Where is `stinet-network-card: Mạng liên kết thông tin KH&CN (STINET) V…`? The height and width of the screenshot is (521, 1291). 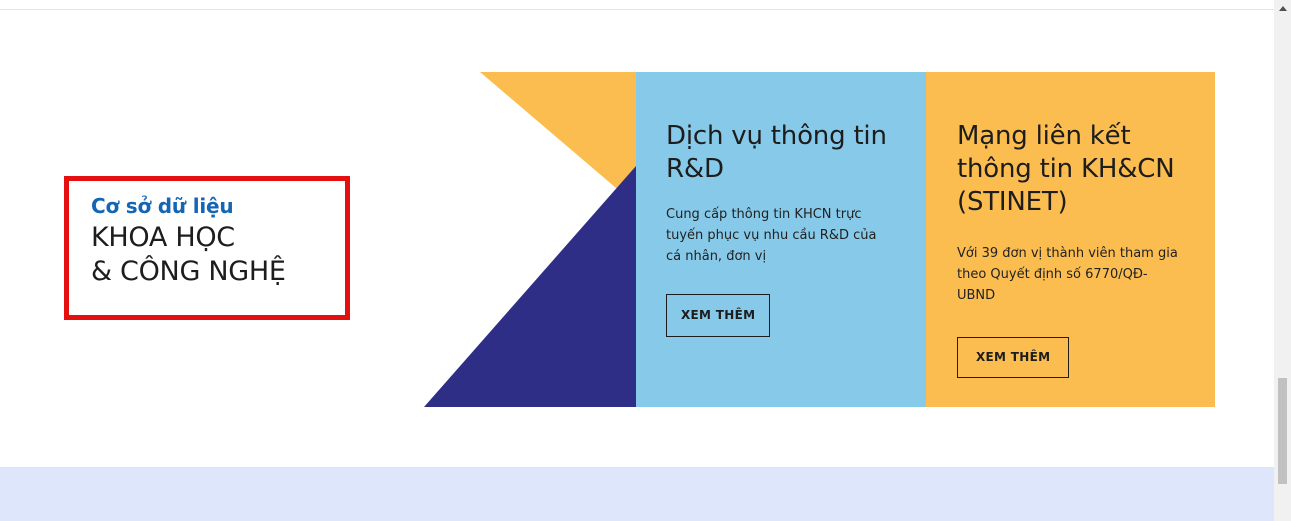
stinet-network-card: Mạng liên kết thông tin KH&CN (STINET) V… is located at coordinates (1070, 239).